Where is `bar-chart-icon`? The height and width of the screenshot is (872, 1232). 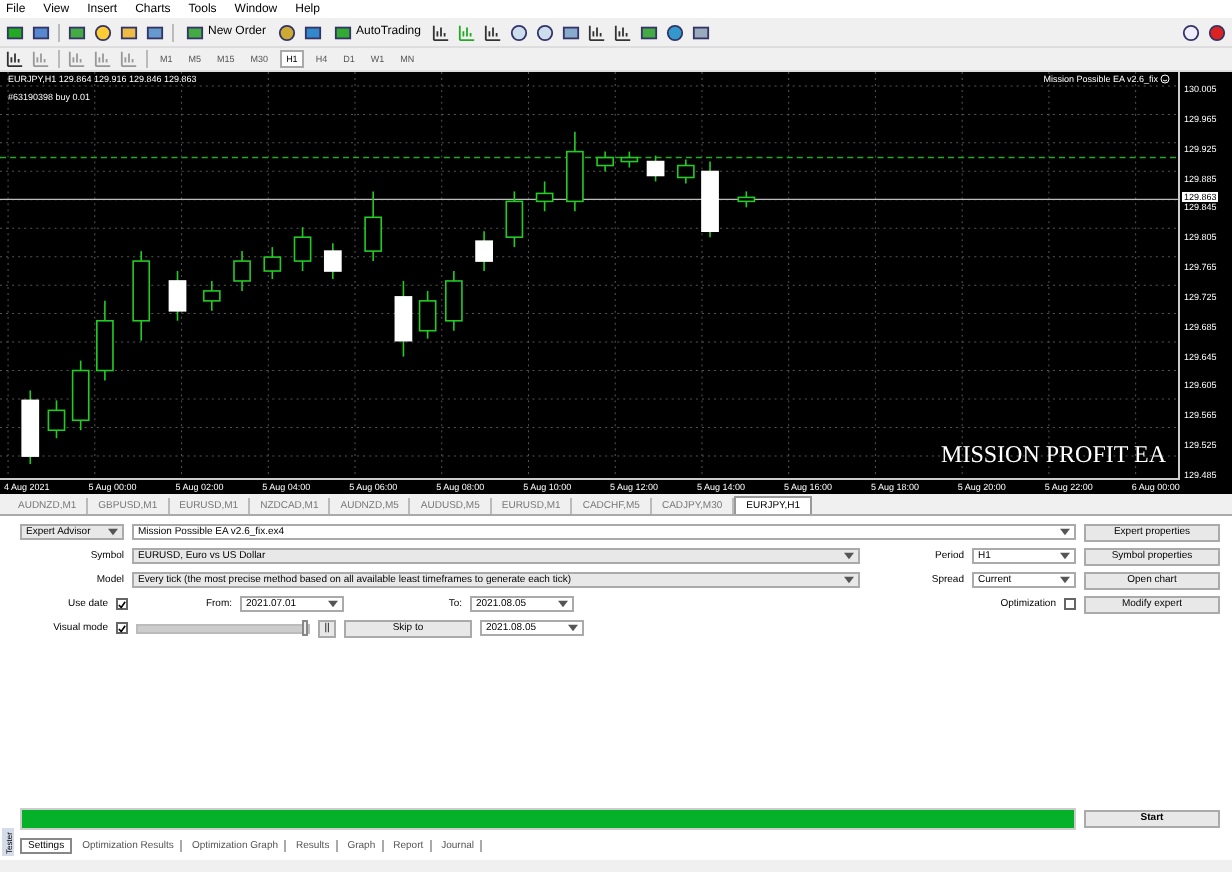 bar-chart-icon is located at coordinates (441, 32).